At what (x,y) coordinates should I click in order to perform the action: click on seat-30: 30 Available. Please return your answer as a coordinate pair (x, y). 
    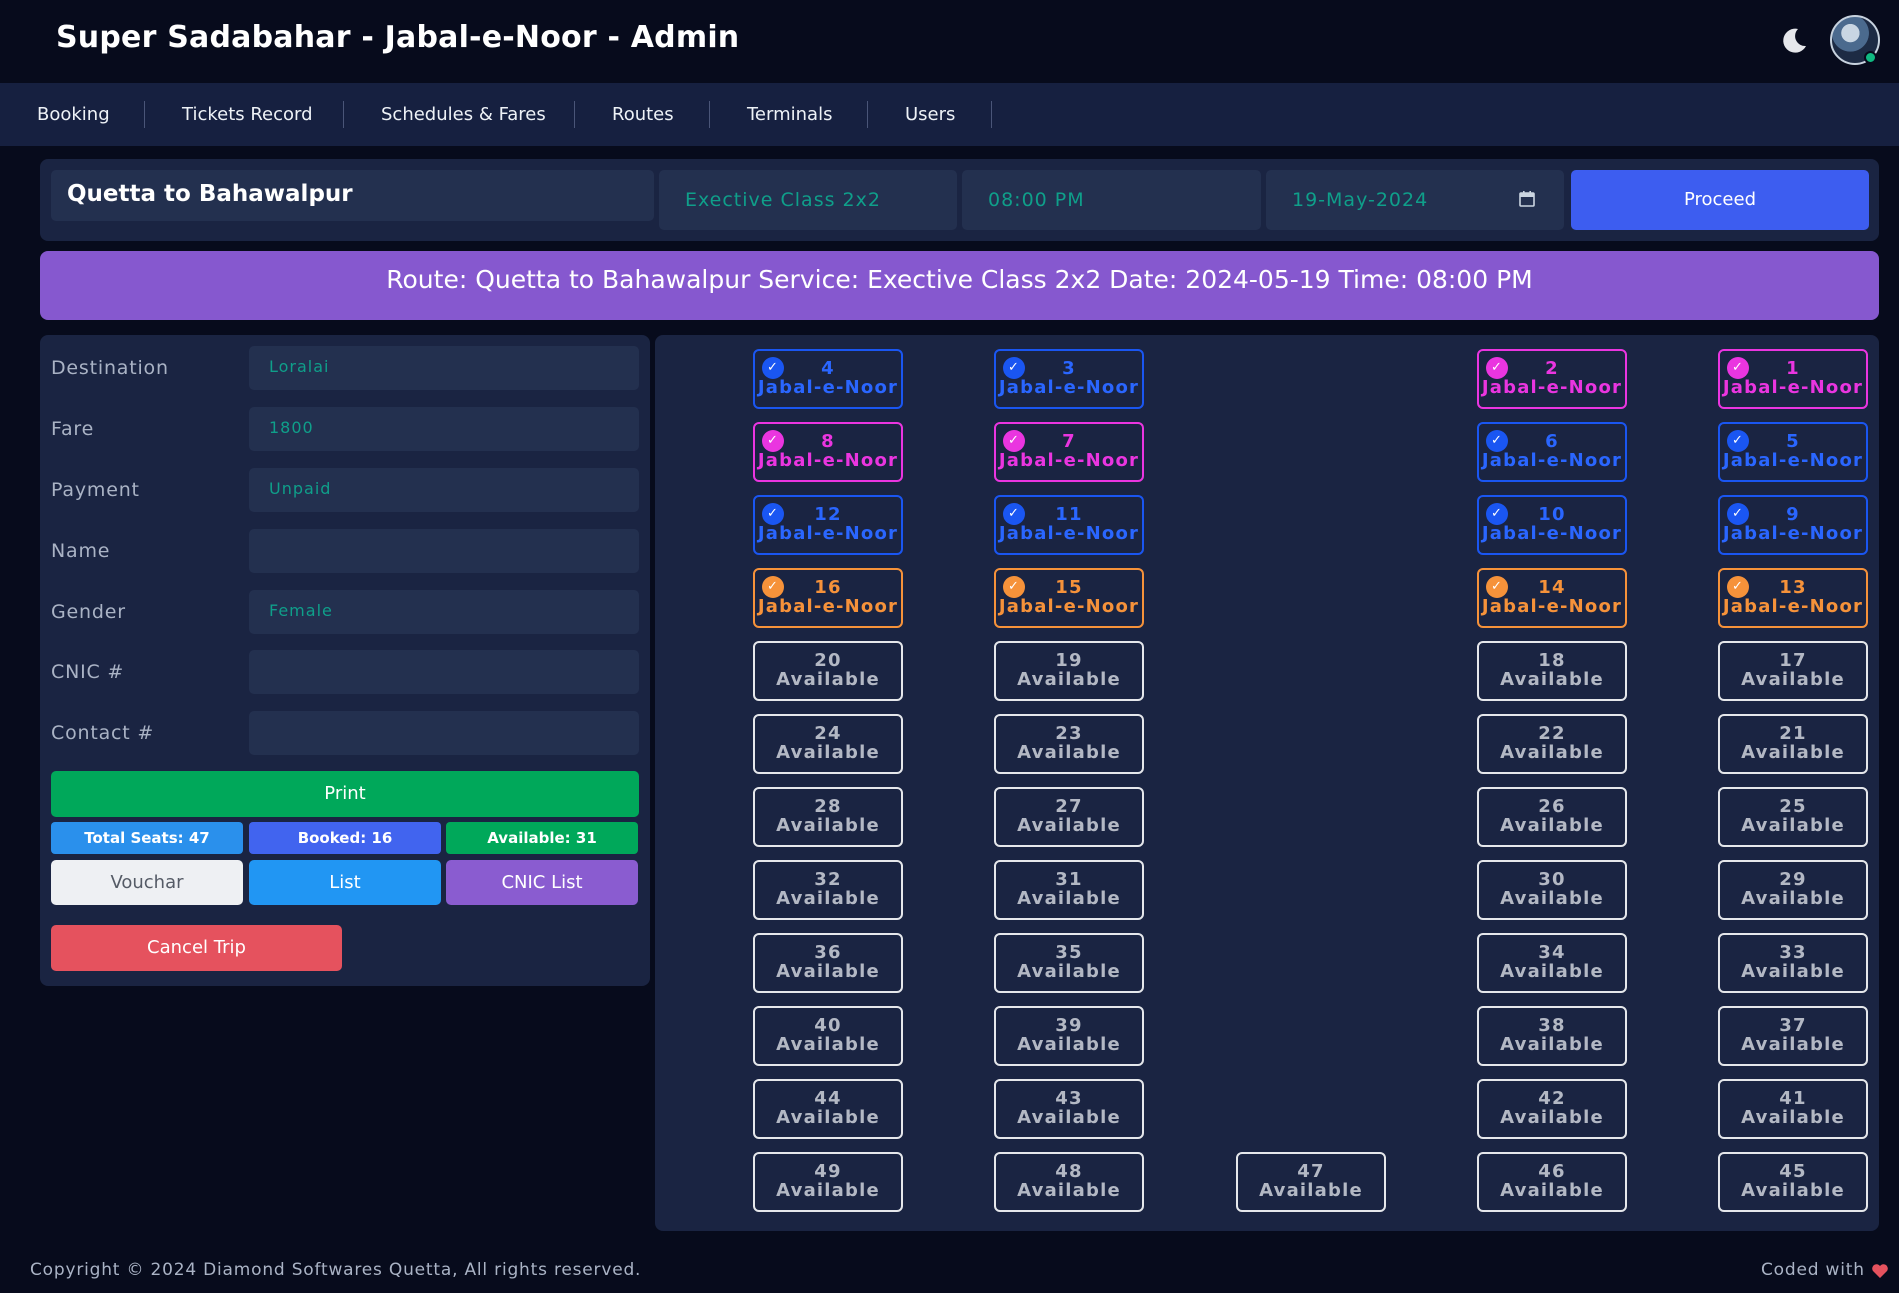
    Looking at the image, I should click on (1552, 890).